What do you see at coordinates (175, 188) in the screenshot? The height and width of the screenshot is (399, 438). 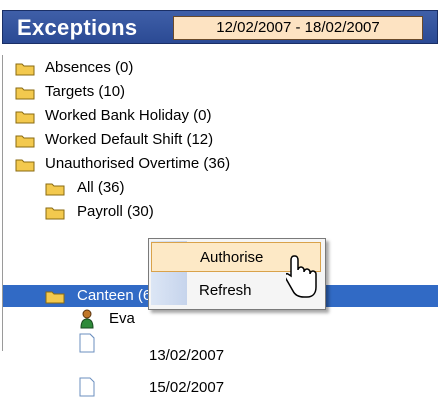 I see `tree-node-all: All (36)` at bounding box center [175, 188].